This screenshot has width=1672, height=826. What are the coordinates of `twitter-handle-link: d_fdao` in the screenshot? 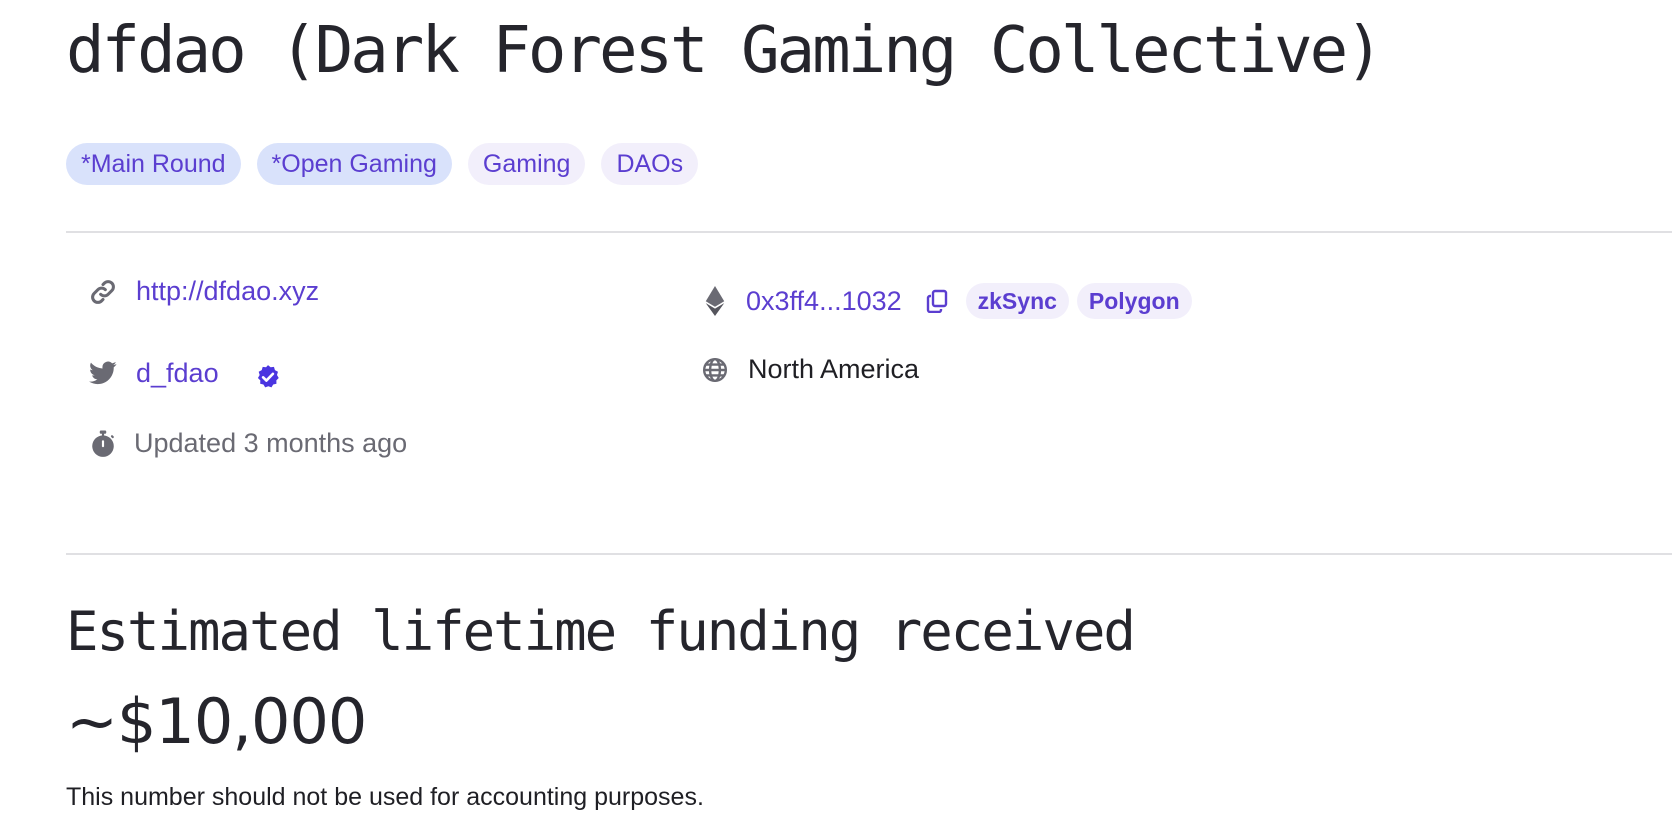 It's located at (177, 373).